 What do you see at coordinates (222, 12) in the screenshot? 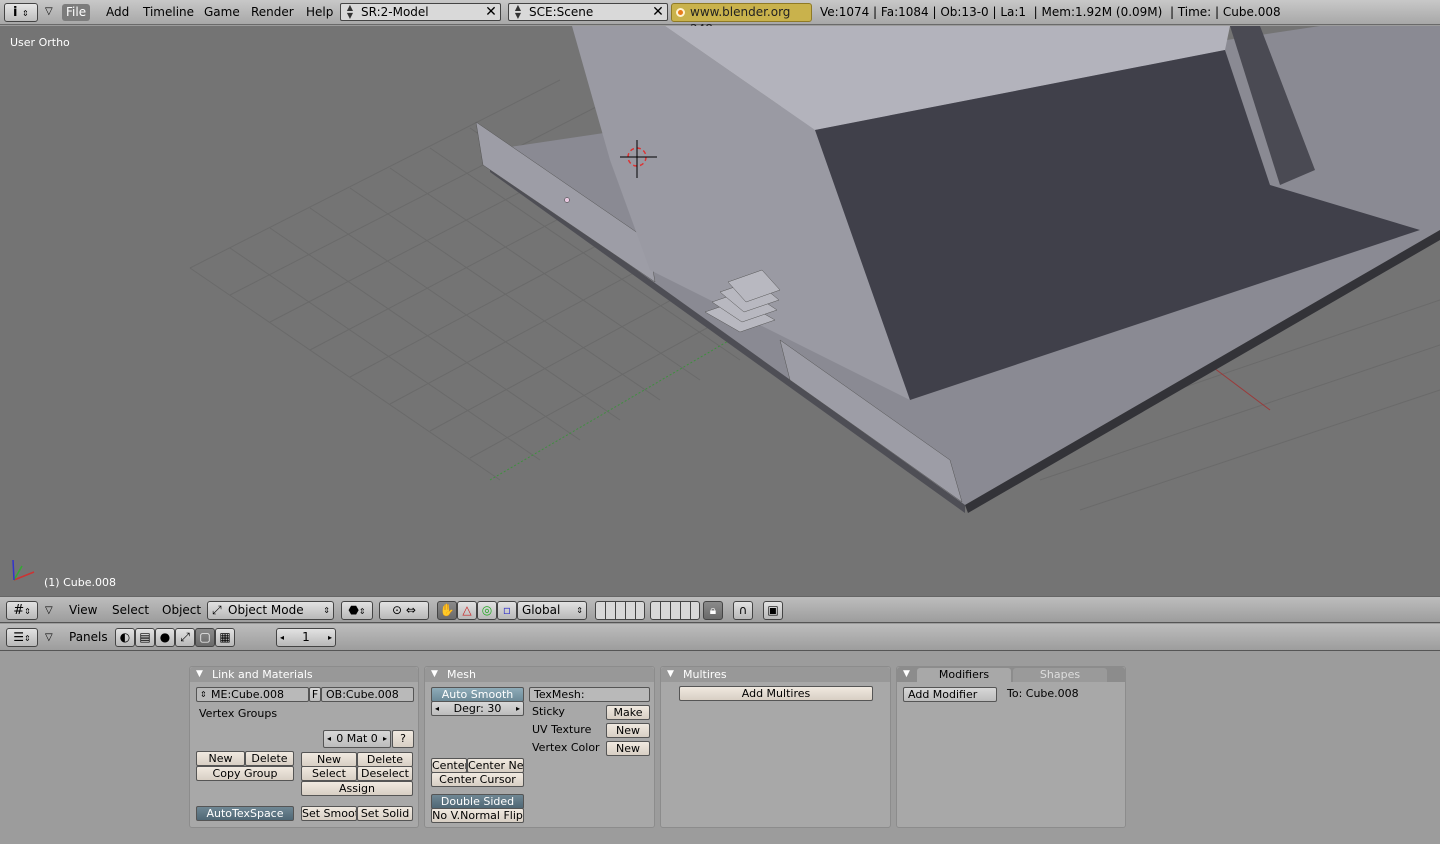
I see `menu-game: Game` at bounding box center [222, 12].